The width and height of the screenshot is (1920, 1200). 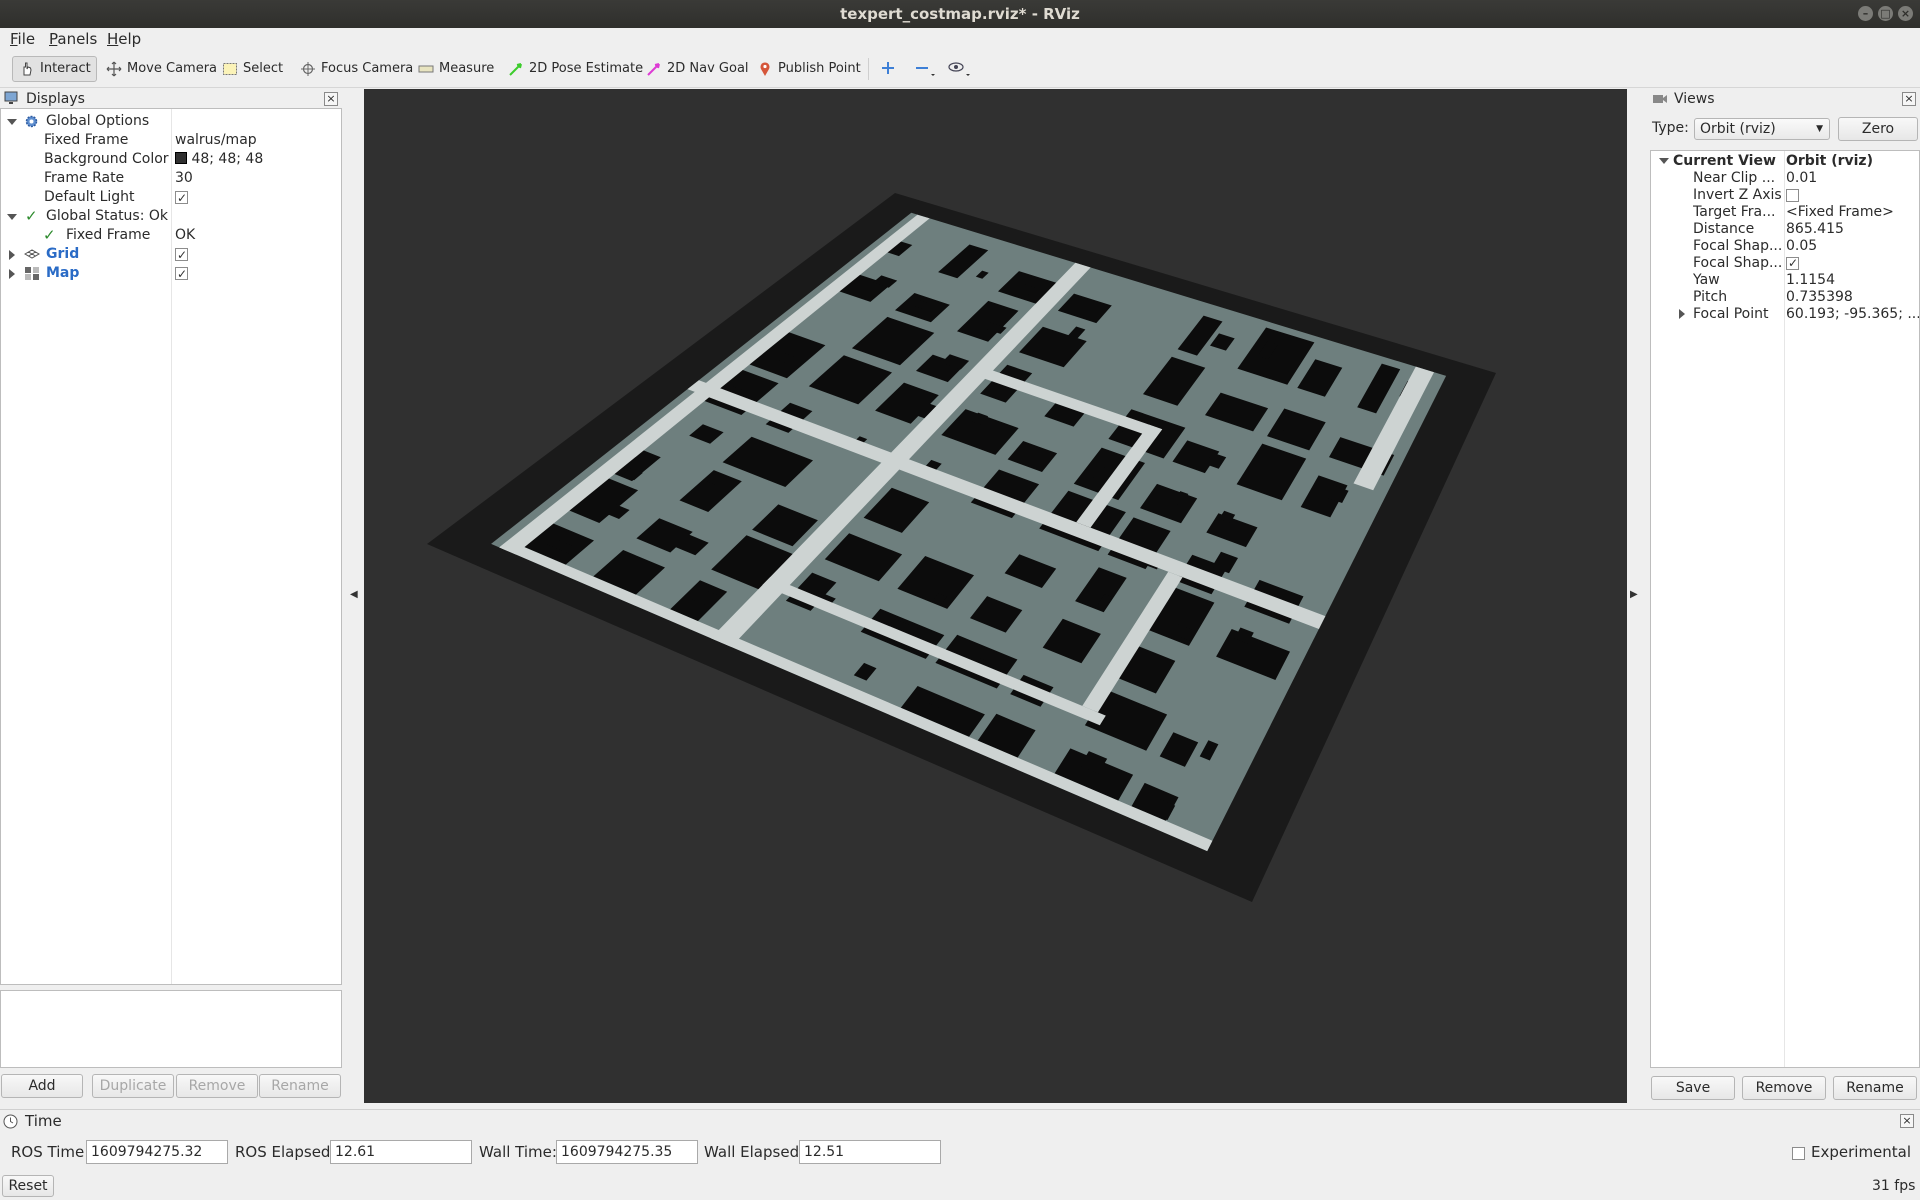 I want to click on tree-row-pitch: Pitch 0.735398, so click(x=1785, y=297).